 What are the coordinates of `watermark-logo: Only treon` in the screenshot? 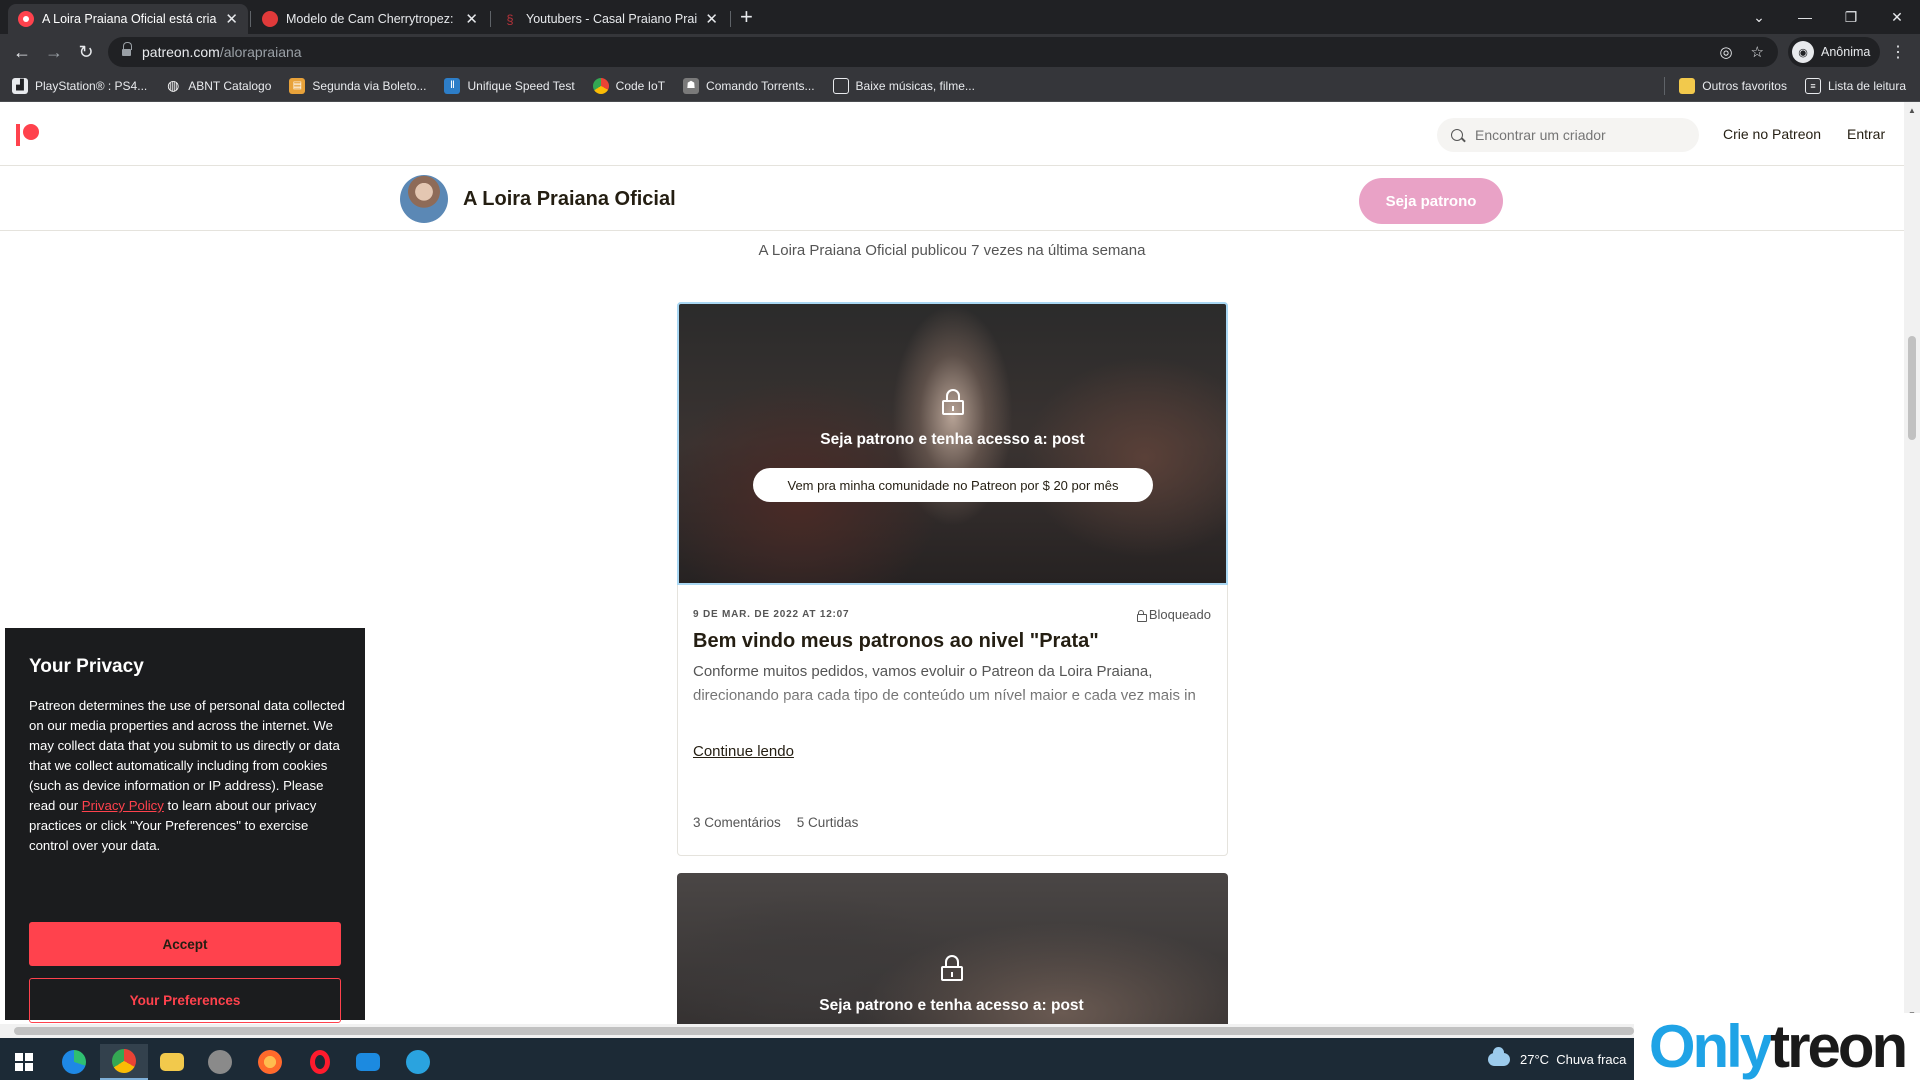 It's located at (1777, 1046).